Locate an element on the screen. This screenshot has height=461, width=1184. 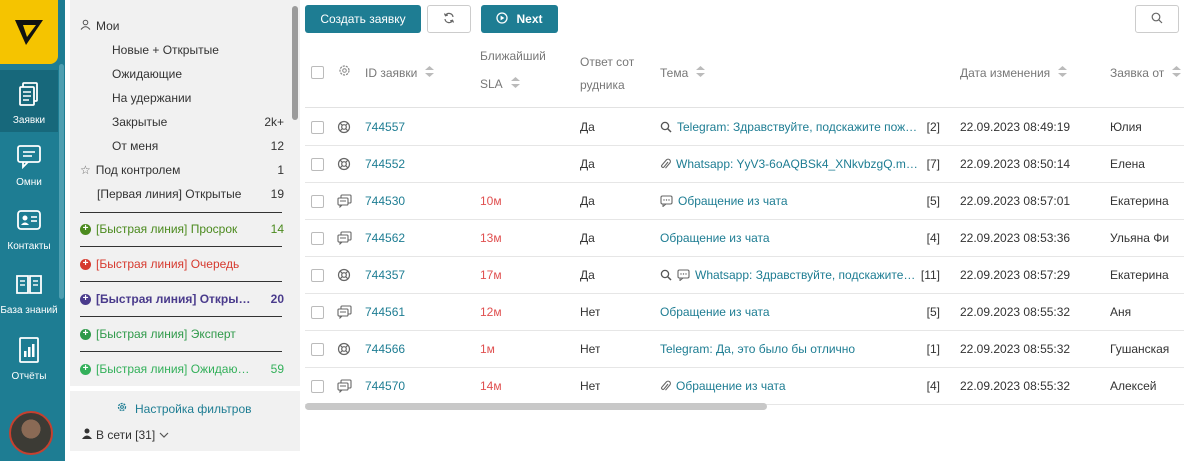
filter-group-my: Мои is located at coordinates (180, 26).